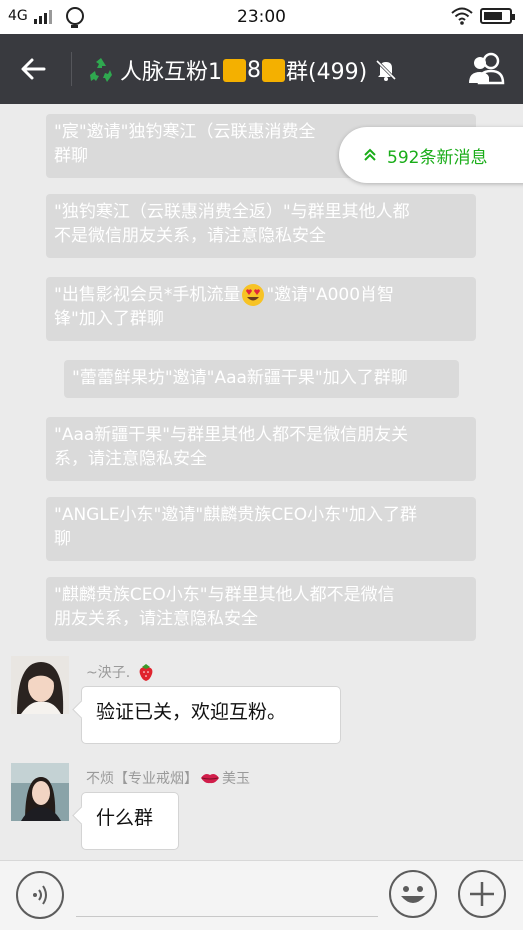  What do you see at coordinates (227, 896) in the screenshot?
I see `message-input` at bounding box center [227, 896].